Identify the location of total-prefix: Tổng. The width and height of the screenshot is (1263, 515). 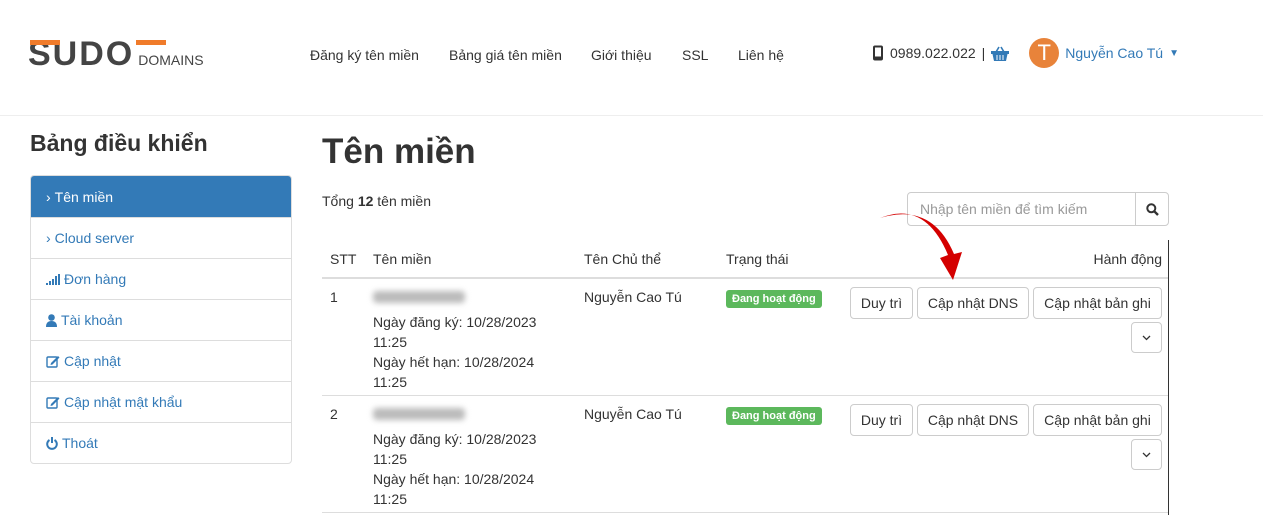
(340, 201).